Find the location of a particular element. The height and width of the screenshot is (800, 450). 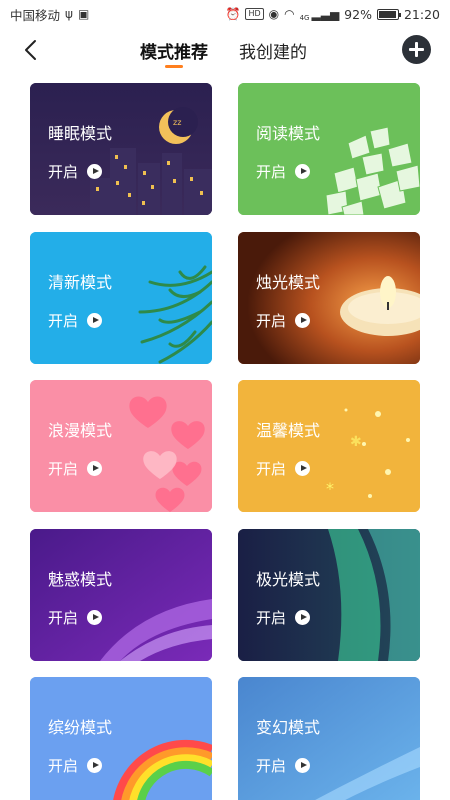

chevron-left-icon is located at coordinates (30, 50).